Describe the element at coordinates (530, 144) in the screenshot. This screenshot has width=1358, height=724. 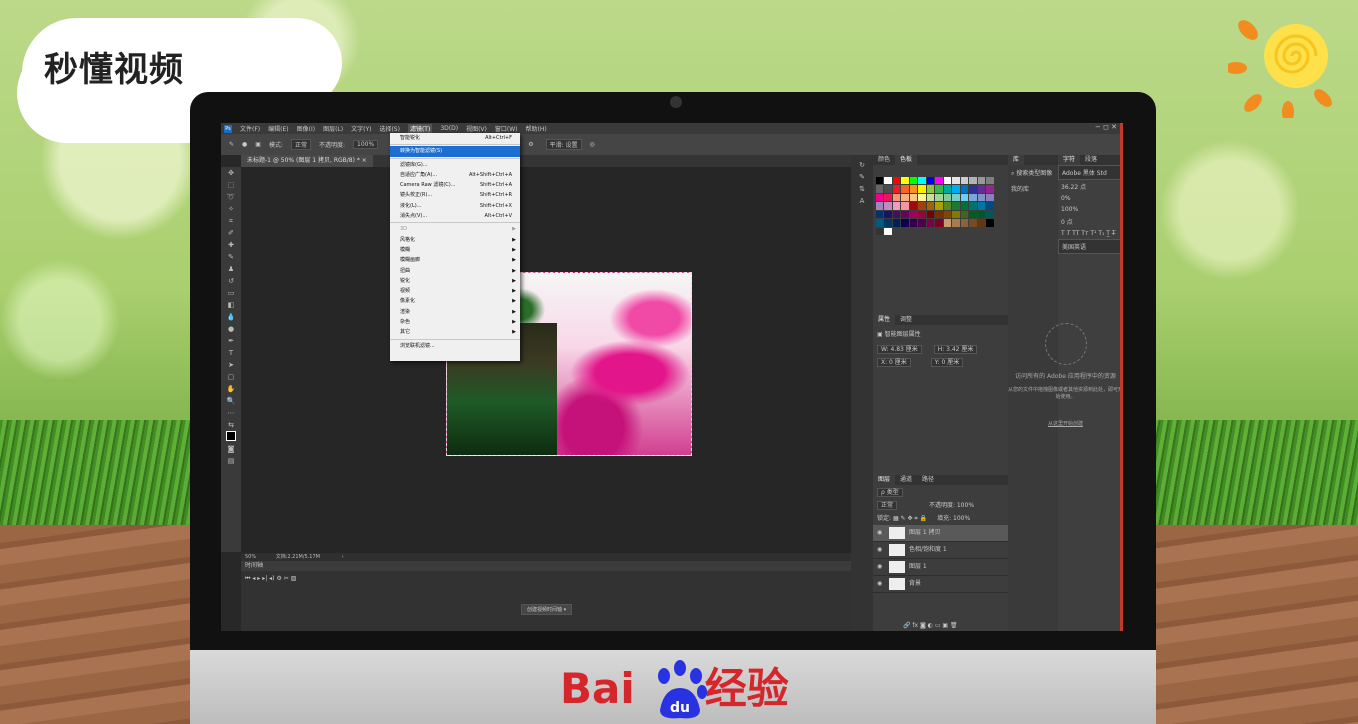
I see `airbrush-icon: ⚙` at that location.